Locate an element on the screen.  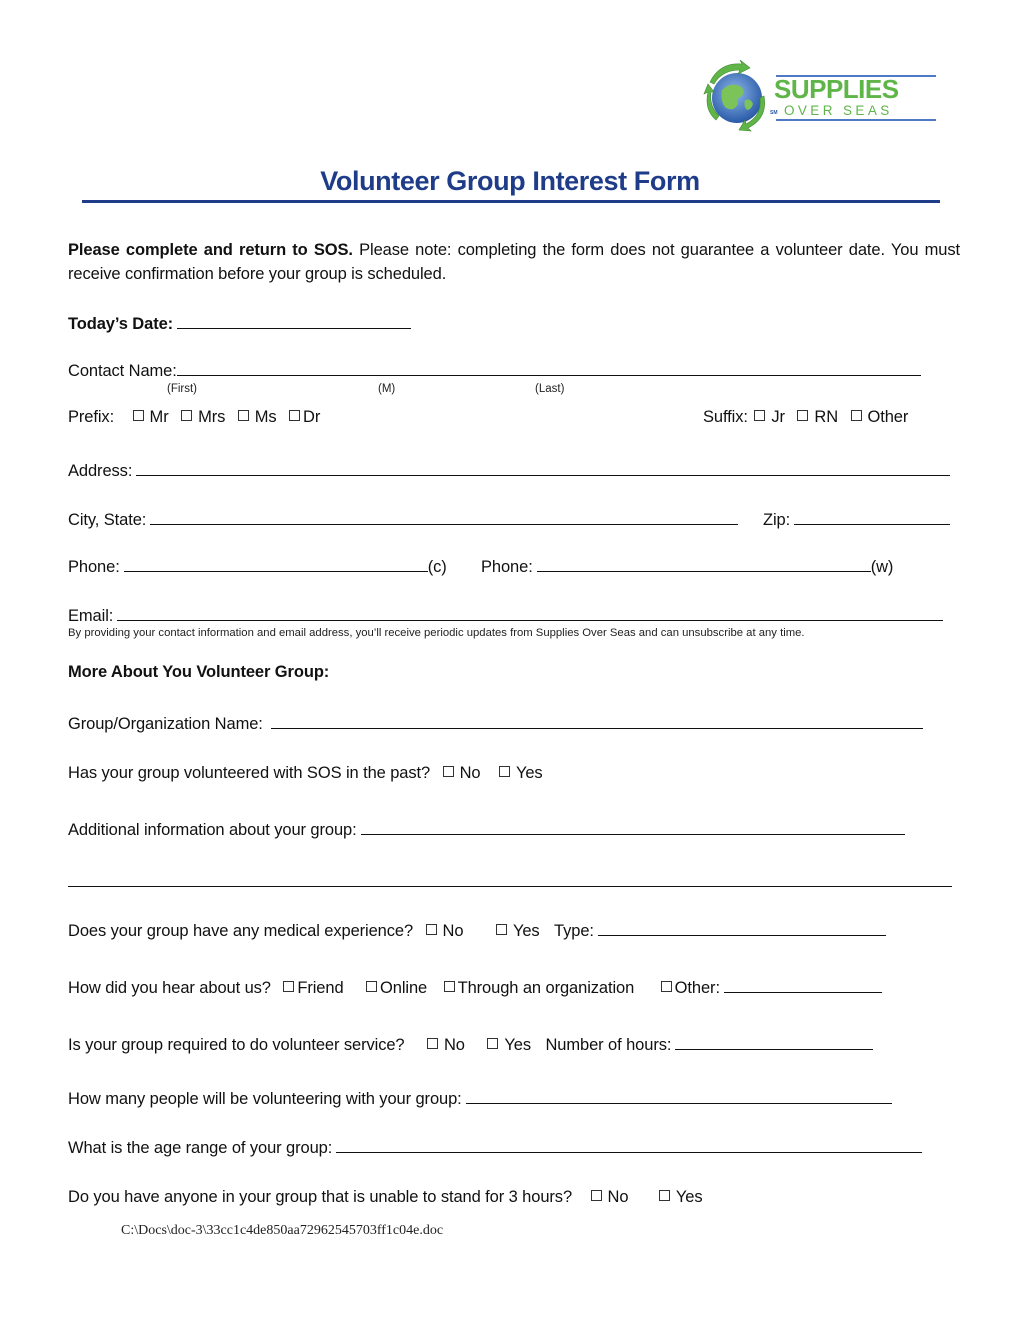
address-field is located at coordinates (543, 467).